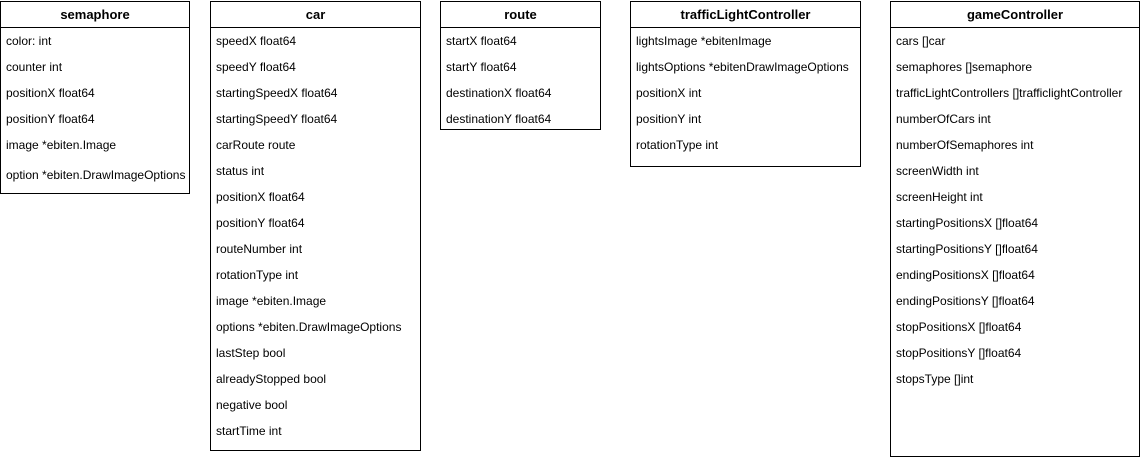 The width and height of the screenshot is (1141, 458). I want to click on field-car-startingspeedy: startingSpeedY float64, so click(277, 119).